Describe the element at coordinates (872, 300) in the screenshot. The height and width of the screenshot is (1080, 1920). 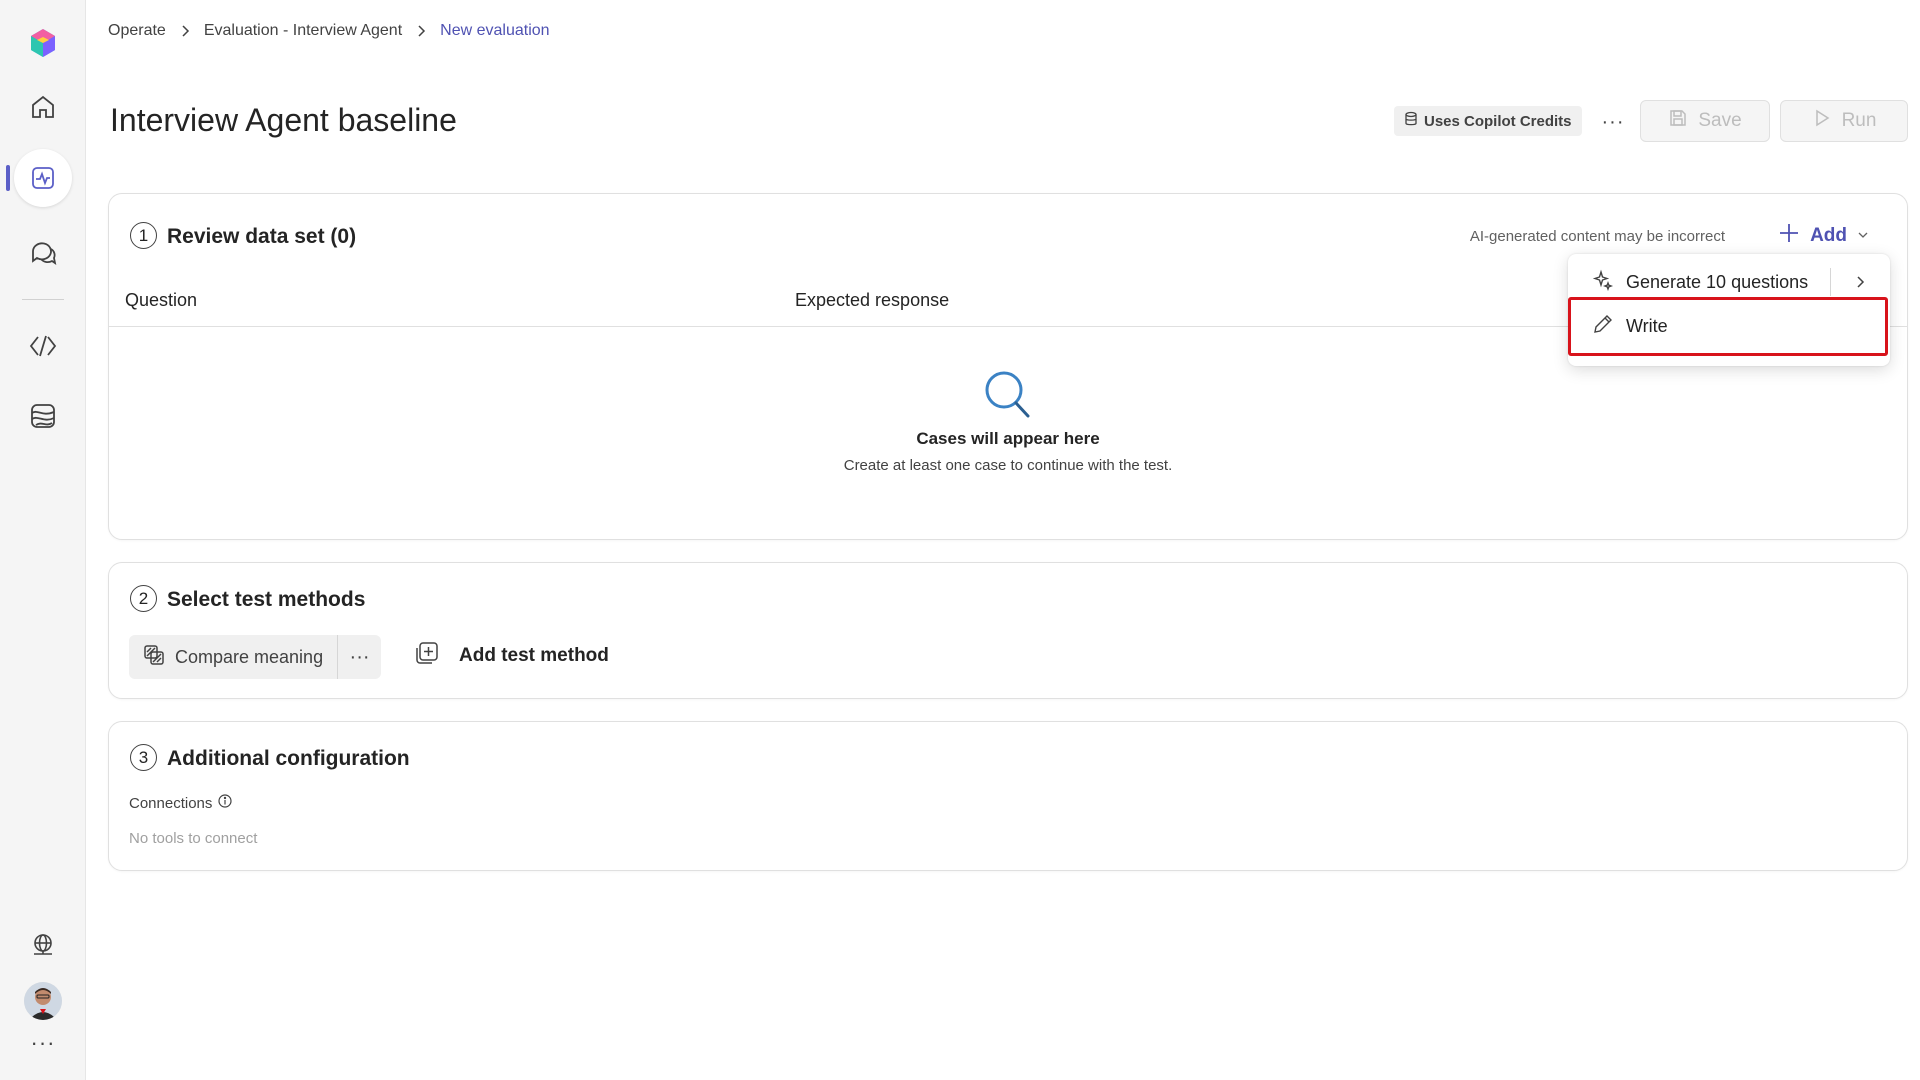
I see `column-expected-response: Expected response` at that location.